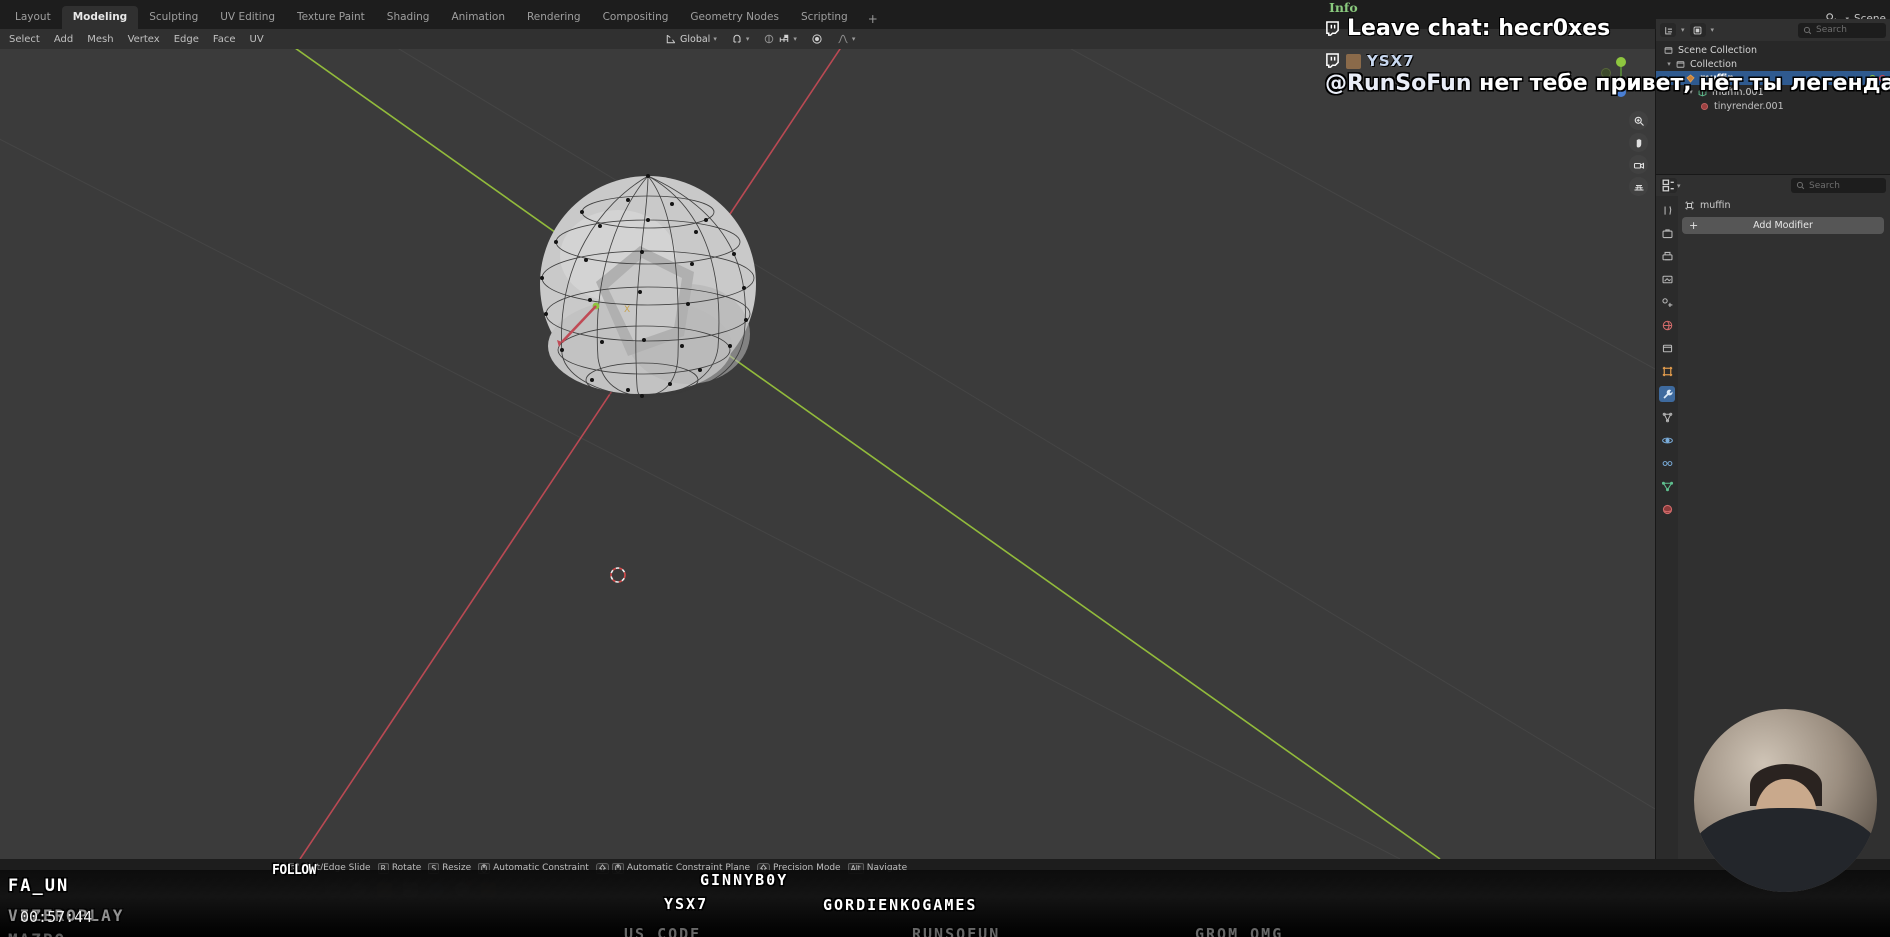 The width and height of the screenshot is (1890, 937). I want to click on add-modifier-button: + Add Modifier, so click(1783, 225).